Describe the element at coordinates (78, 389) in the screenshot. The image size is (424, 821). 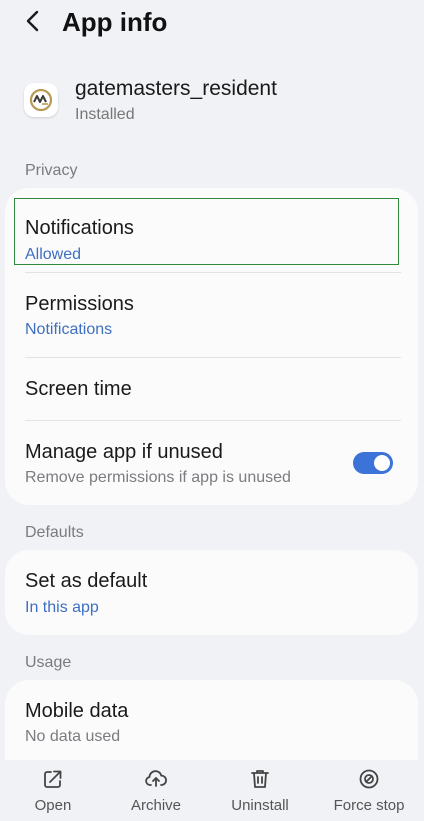
I see `screen-time-title: Screen time` at that location.